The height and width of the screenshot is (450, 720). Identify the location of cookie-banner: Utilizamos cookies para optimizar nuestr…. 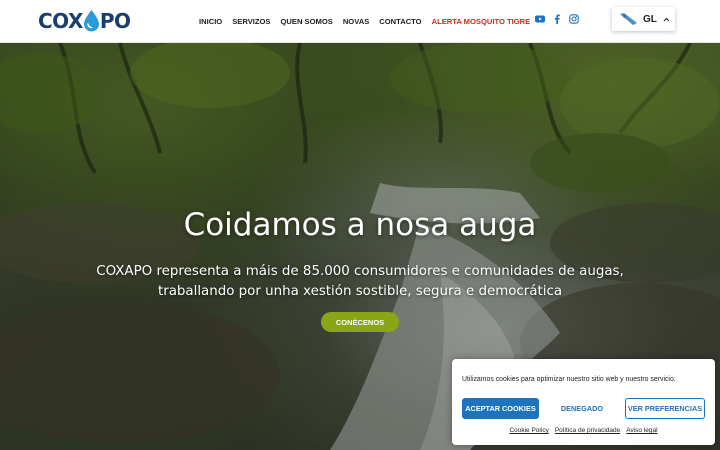
(583, 402).